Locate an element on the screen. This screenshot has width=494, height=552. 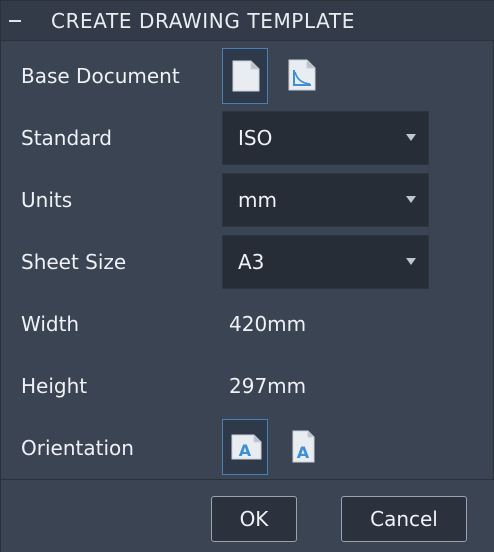
height-value: 297mm is located at coordinates (268, 386).